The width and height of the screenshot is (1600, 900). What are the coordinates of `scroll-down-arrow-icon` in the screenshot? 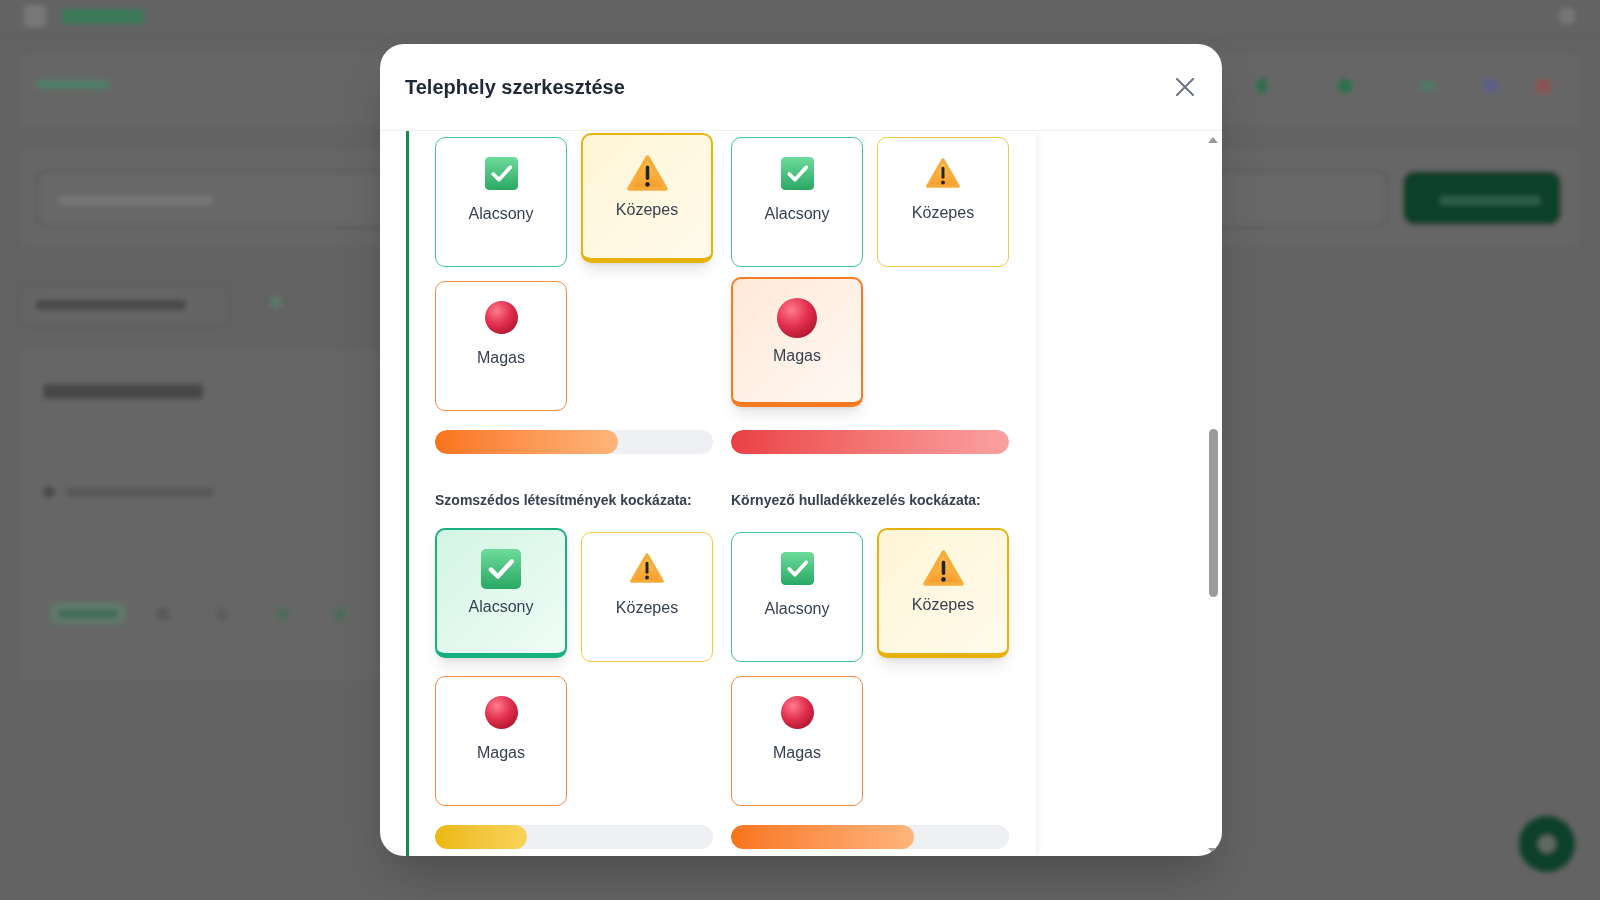 It's located at (1213, 851).